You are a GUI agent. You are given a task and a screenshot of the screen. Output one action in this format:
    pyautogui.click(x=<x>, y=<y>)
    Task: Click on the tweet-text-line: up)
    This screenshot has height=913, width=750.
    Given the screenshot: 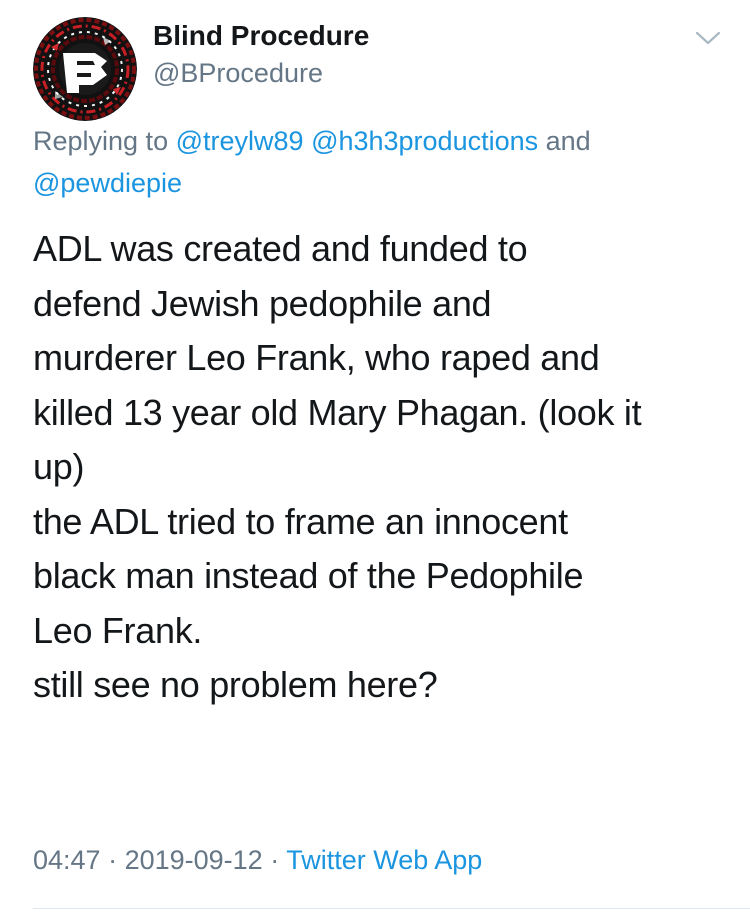 What is the action you would take?
    pyautogui.click(x=59, y=466)
    